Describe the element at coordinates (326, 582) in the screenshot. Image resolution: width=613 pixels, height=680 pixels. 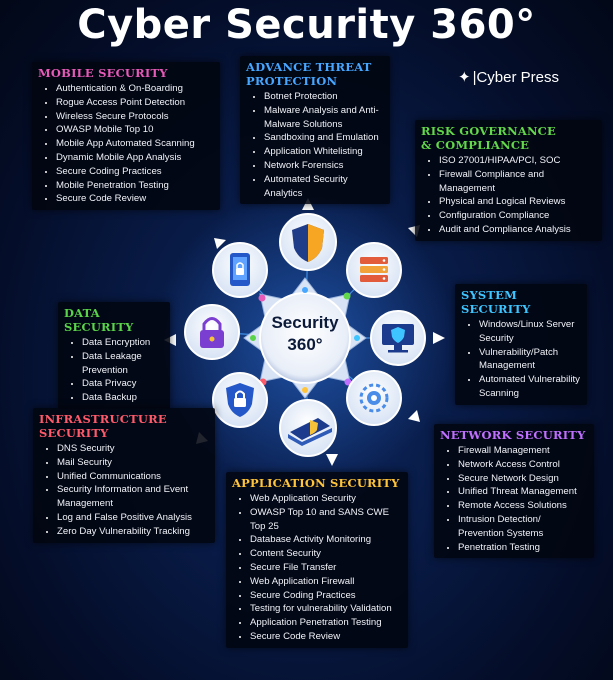
I see `list-item: Web Application Firewall` at that location.